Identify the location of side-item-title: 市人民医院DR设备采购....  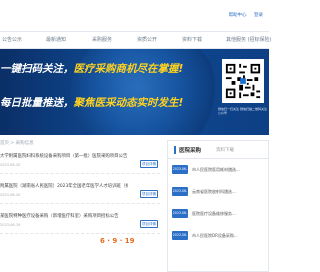
(230, 236).